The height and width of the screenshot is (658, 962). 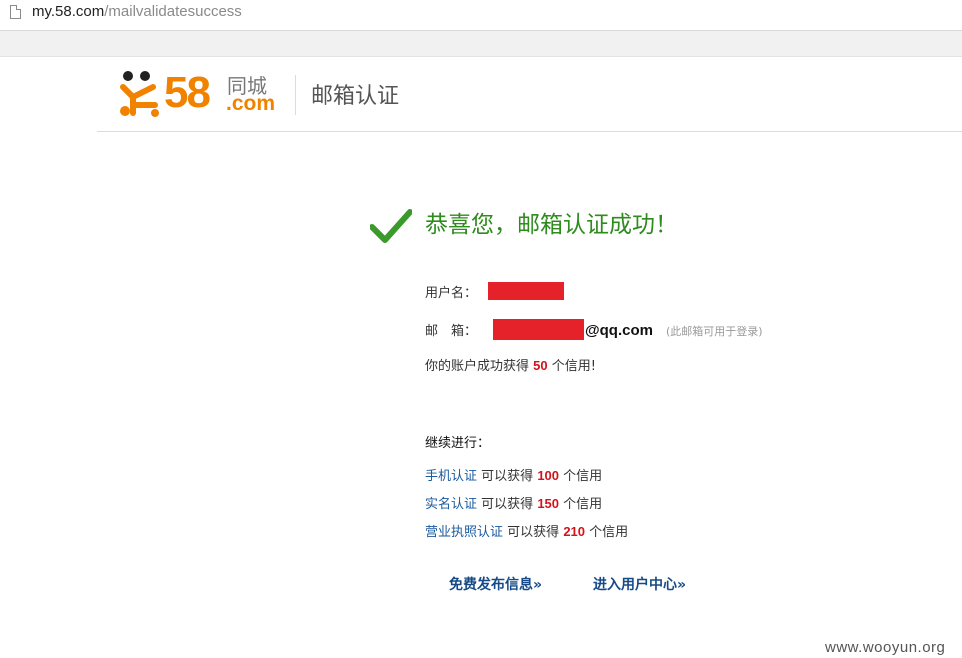 What do you see at coordinates (573, 366) in the screenshot?
I see `credit-suffix: 个信用!` at bounding box center [573, 366].